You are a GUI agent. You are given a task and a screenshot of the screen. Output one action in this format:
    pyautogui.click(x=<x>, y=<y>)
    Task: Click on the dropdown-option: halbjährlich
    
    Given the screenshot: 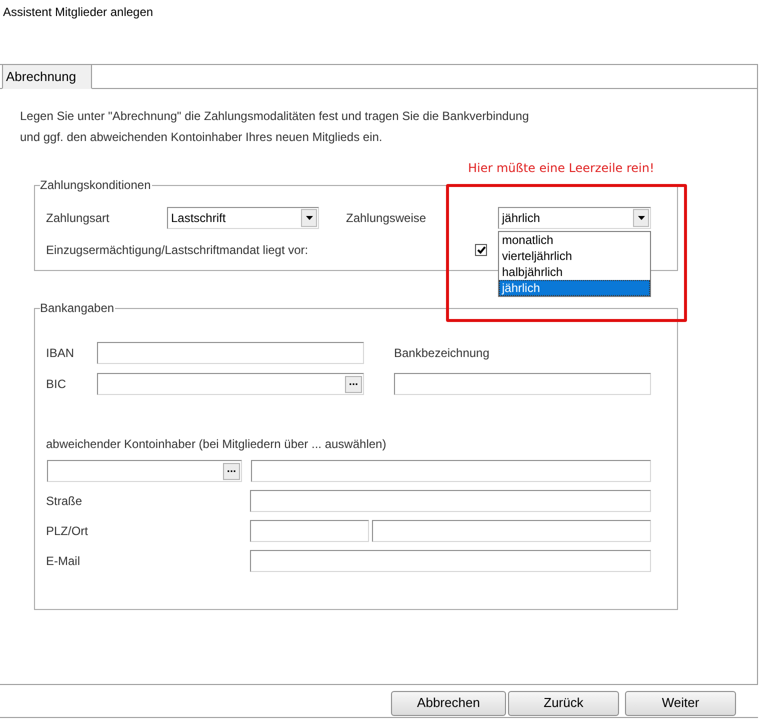 What is the action you would take?
    pyautogui.click(x=574, y=272)
    